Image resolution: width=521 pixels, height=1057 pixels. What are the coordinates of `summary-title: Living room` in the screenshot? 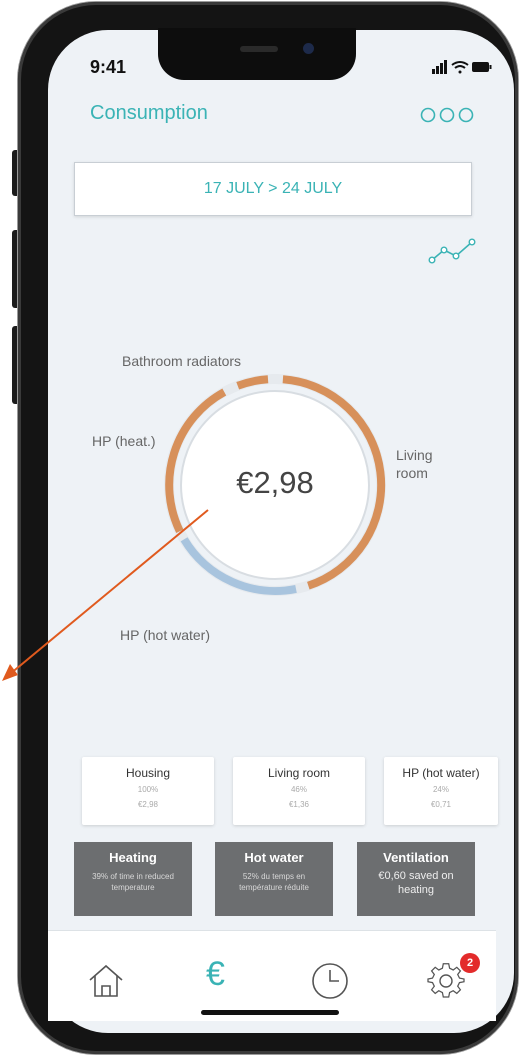 It's located at (299, 773).